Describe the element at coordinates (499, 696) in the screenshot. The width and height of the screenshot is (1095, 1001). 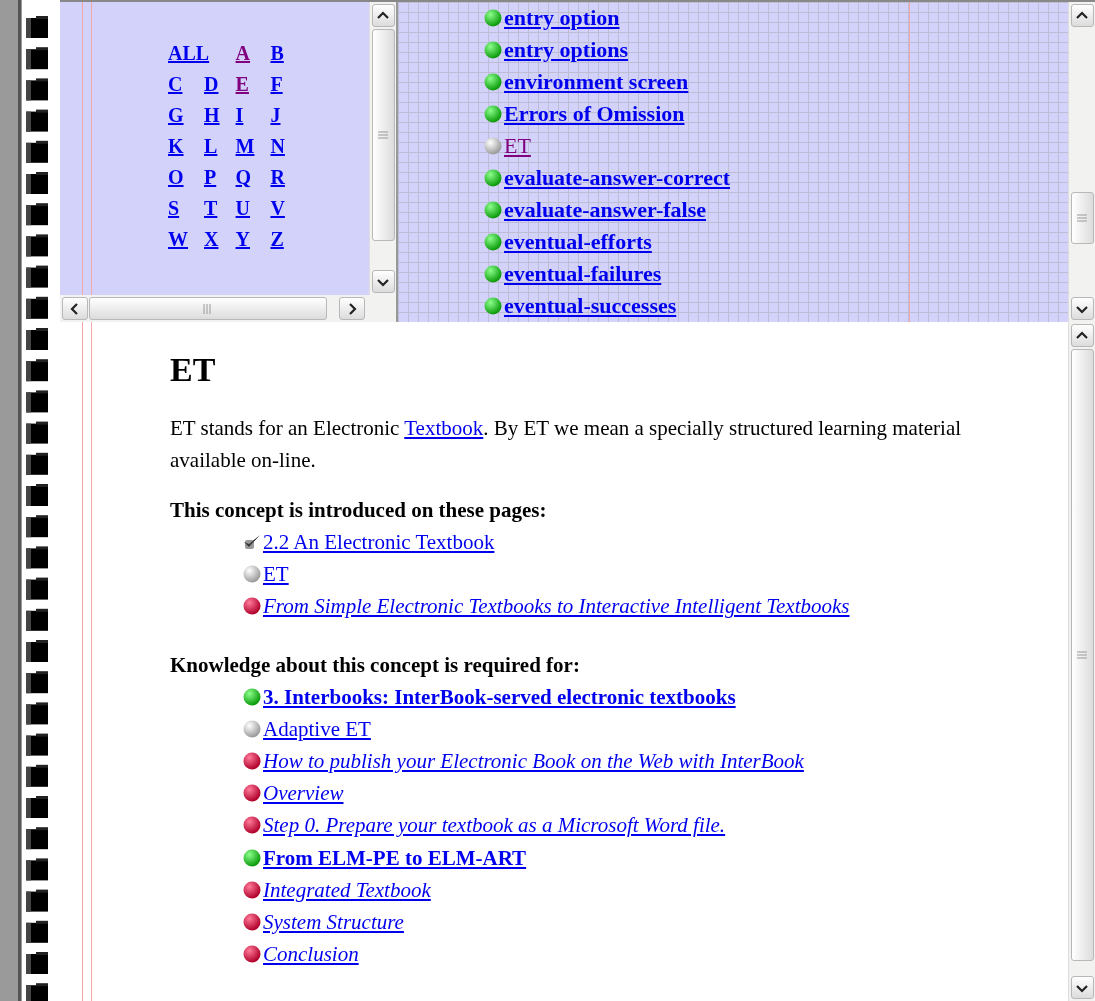
I see `page-link: 3. Interbooks: InterBook-served electronic textbooks` at that location.